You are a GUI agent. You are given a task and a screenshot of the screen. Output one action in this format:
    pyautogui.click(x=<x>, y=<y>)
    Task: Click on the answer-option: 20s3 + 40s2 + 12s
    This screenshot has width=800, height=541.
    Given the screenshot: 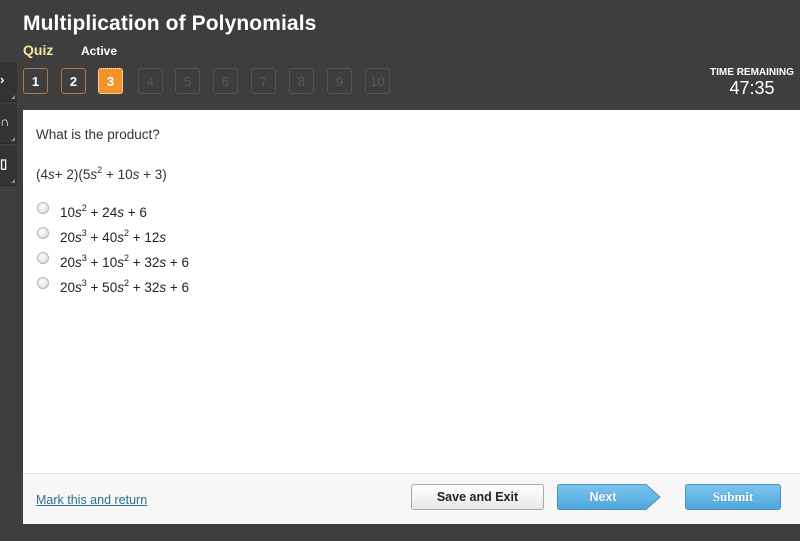 What is the action you would take?
    pyautogui.click(x=113, y=235)
    